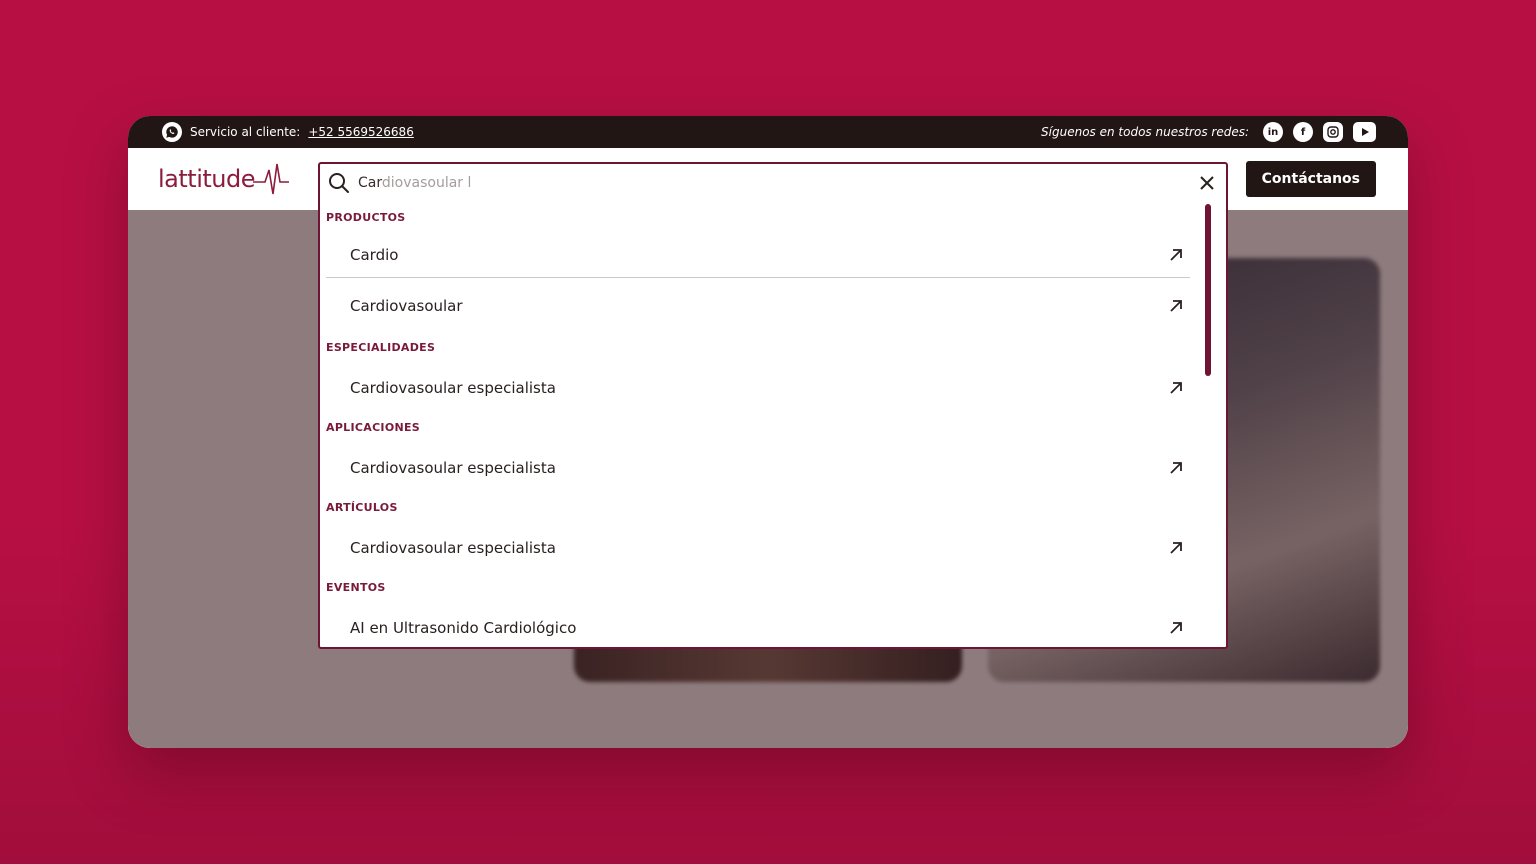 This screenshot has height=864, width=1536. Describe the element at coordinates (1207, 183) in the screenshot. I see `close-icon` at that location.